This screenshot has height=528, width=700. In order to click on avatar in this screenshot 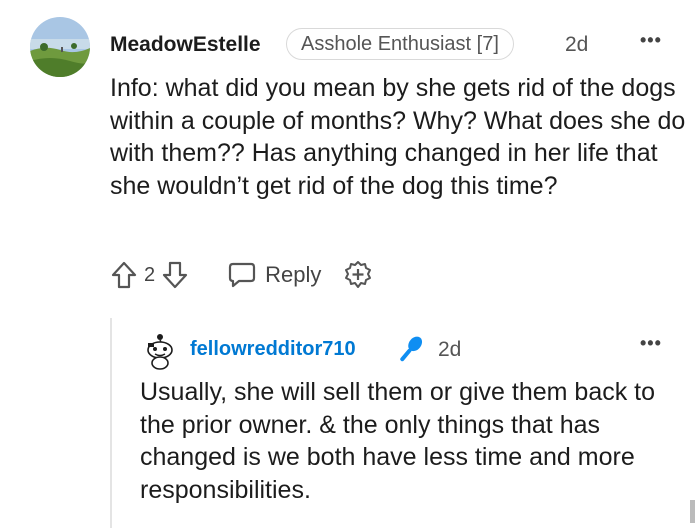, I will do `click(60, 47)`.